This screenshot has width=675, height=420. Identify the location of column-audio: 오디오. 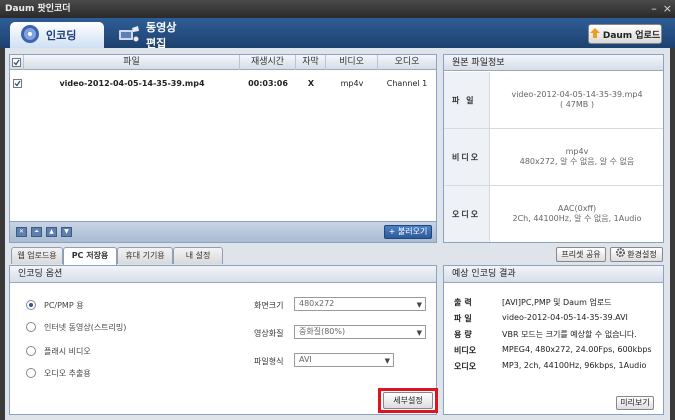
(407, 62).